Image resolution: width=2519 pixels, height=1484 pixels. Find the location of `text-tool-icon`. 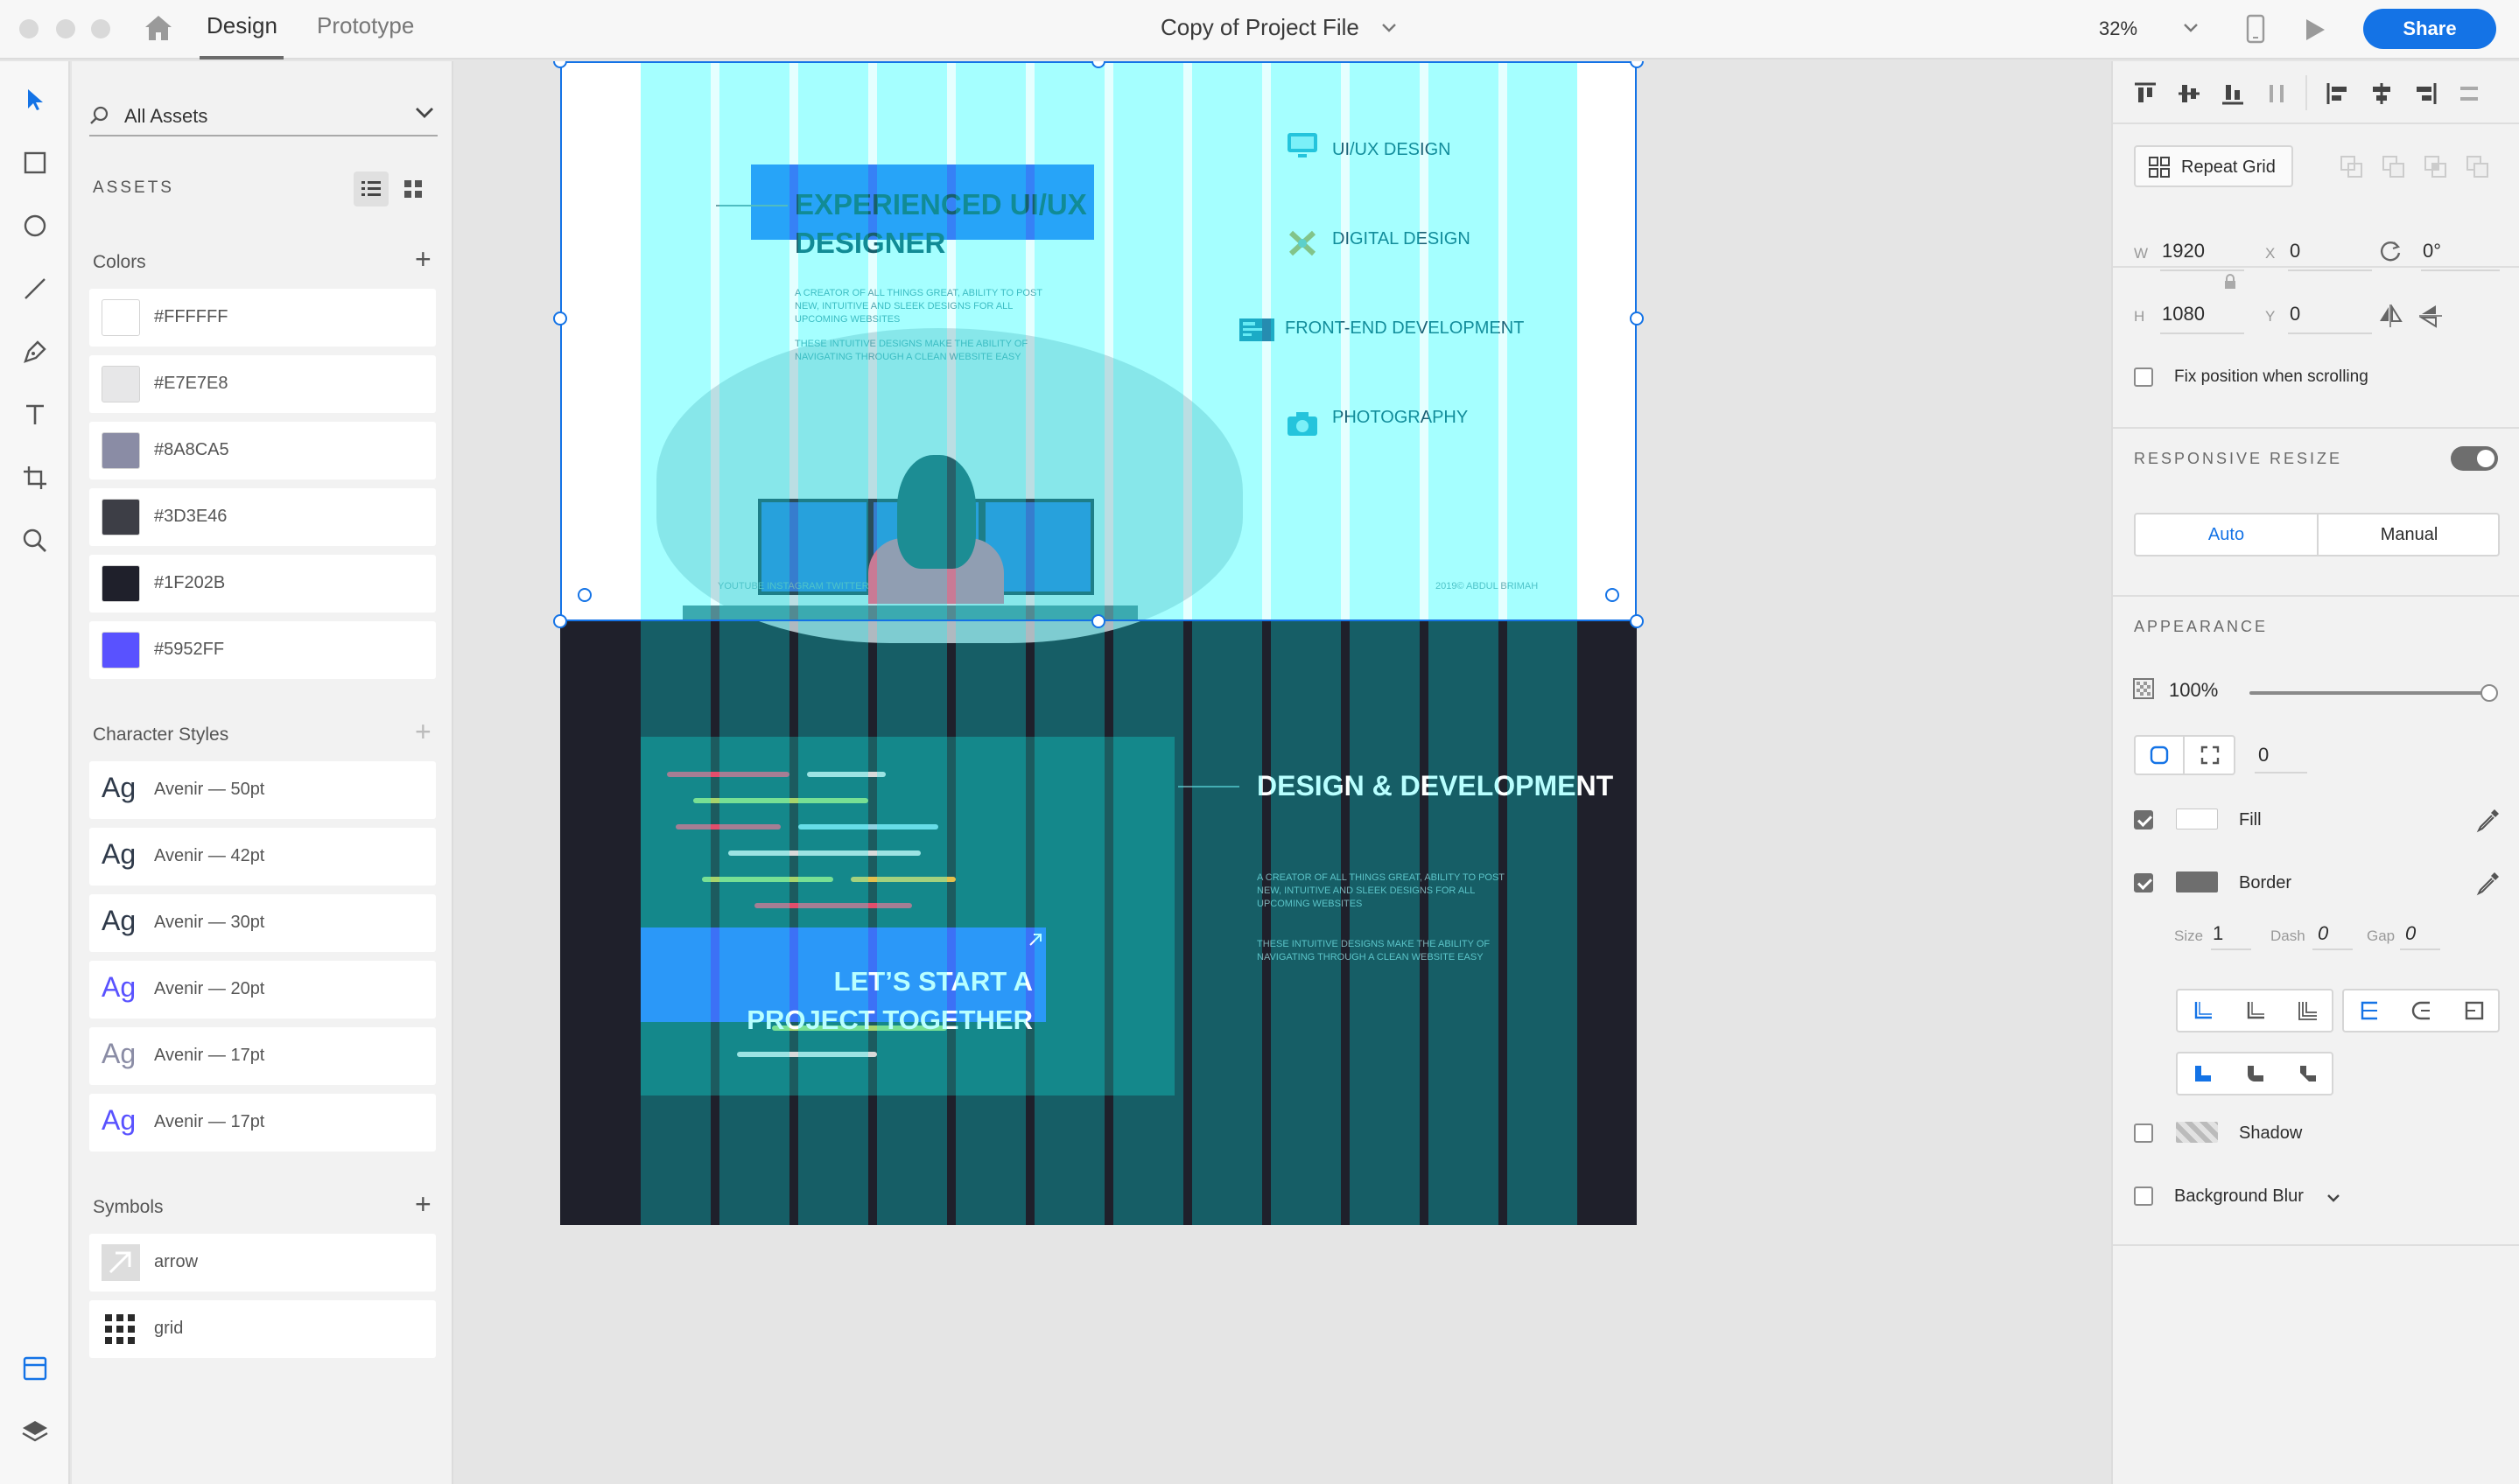

text-tool-icon is located at coordinates (35, 414).